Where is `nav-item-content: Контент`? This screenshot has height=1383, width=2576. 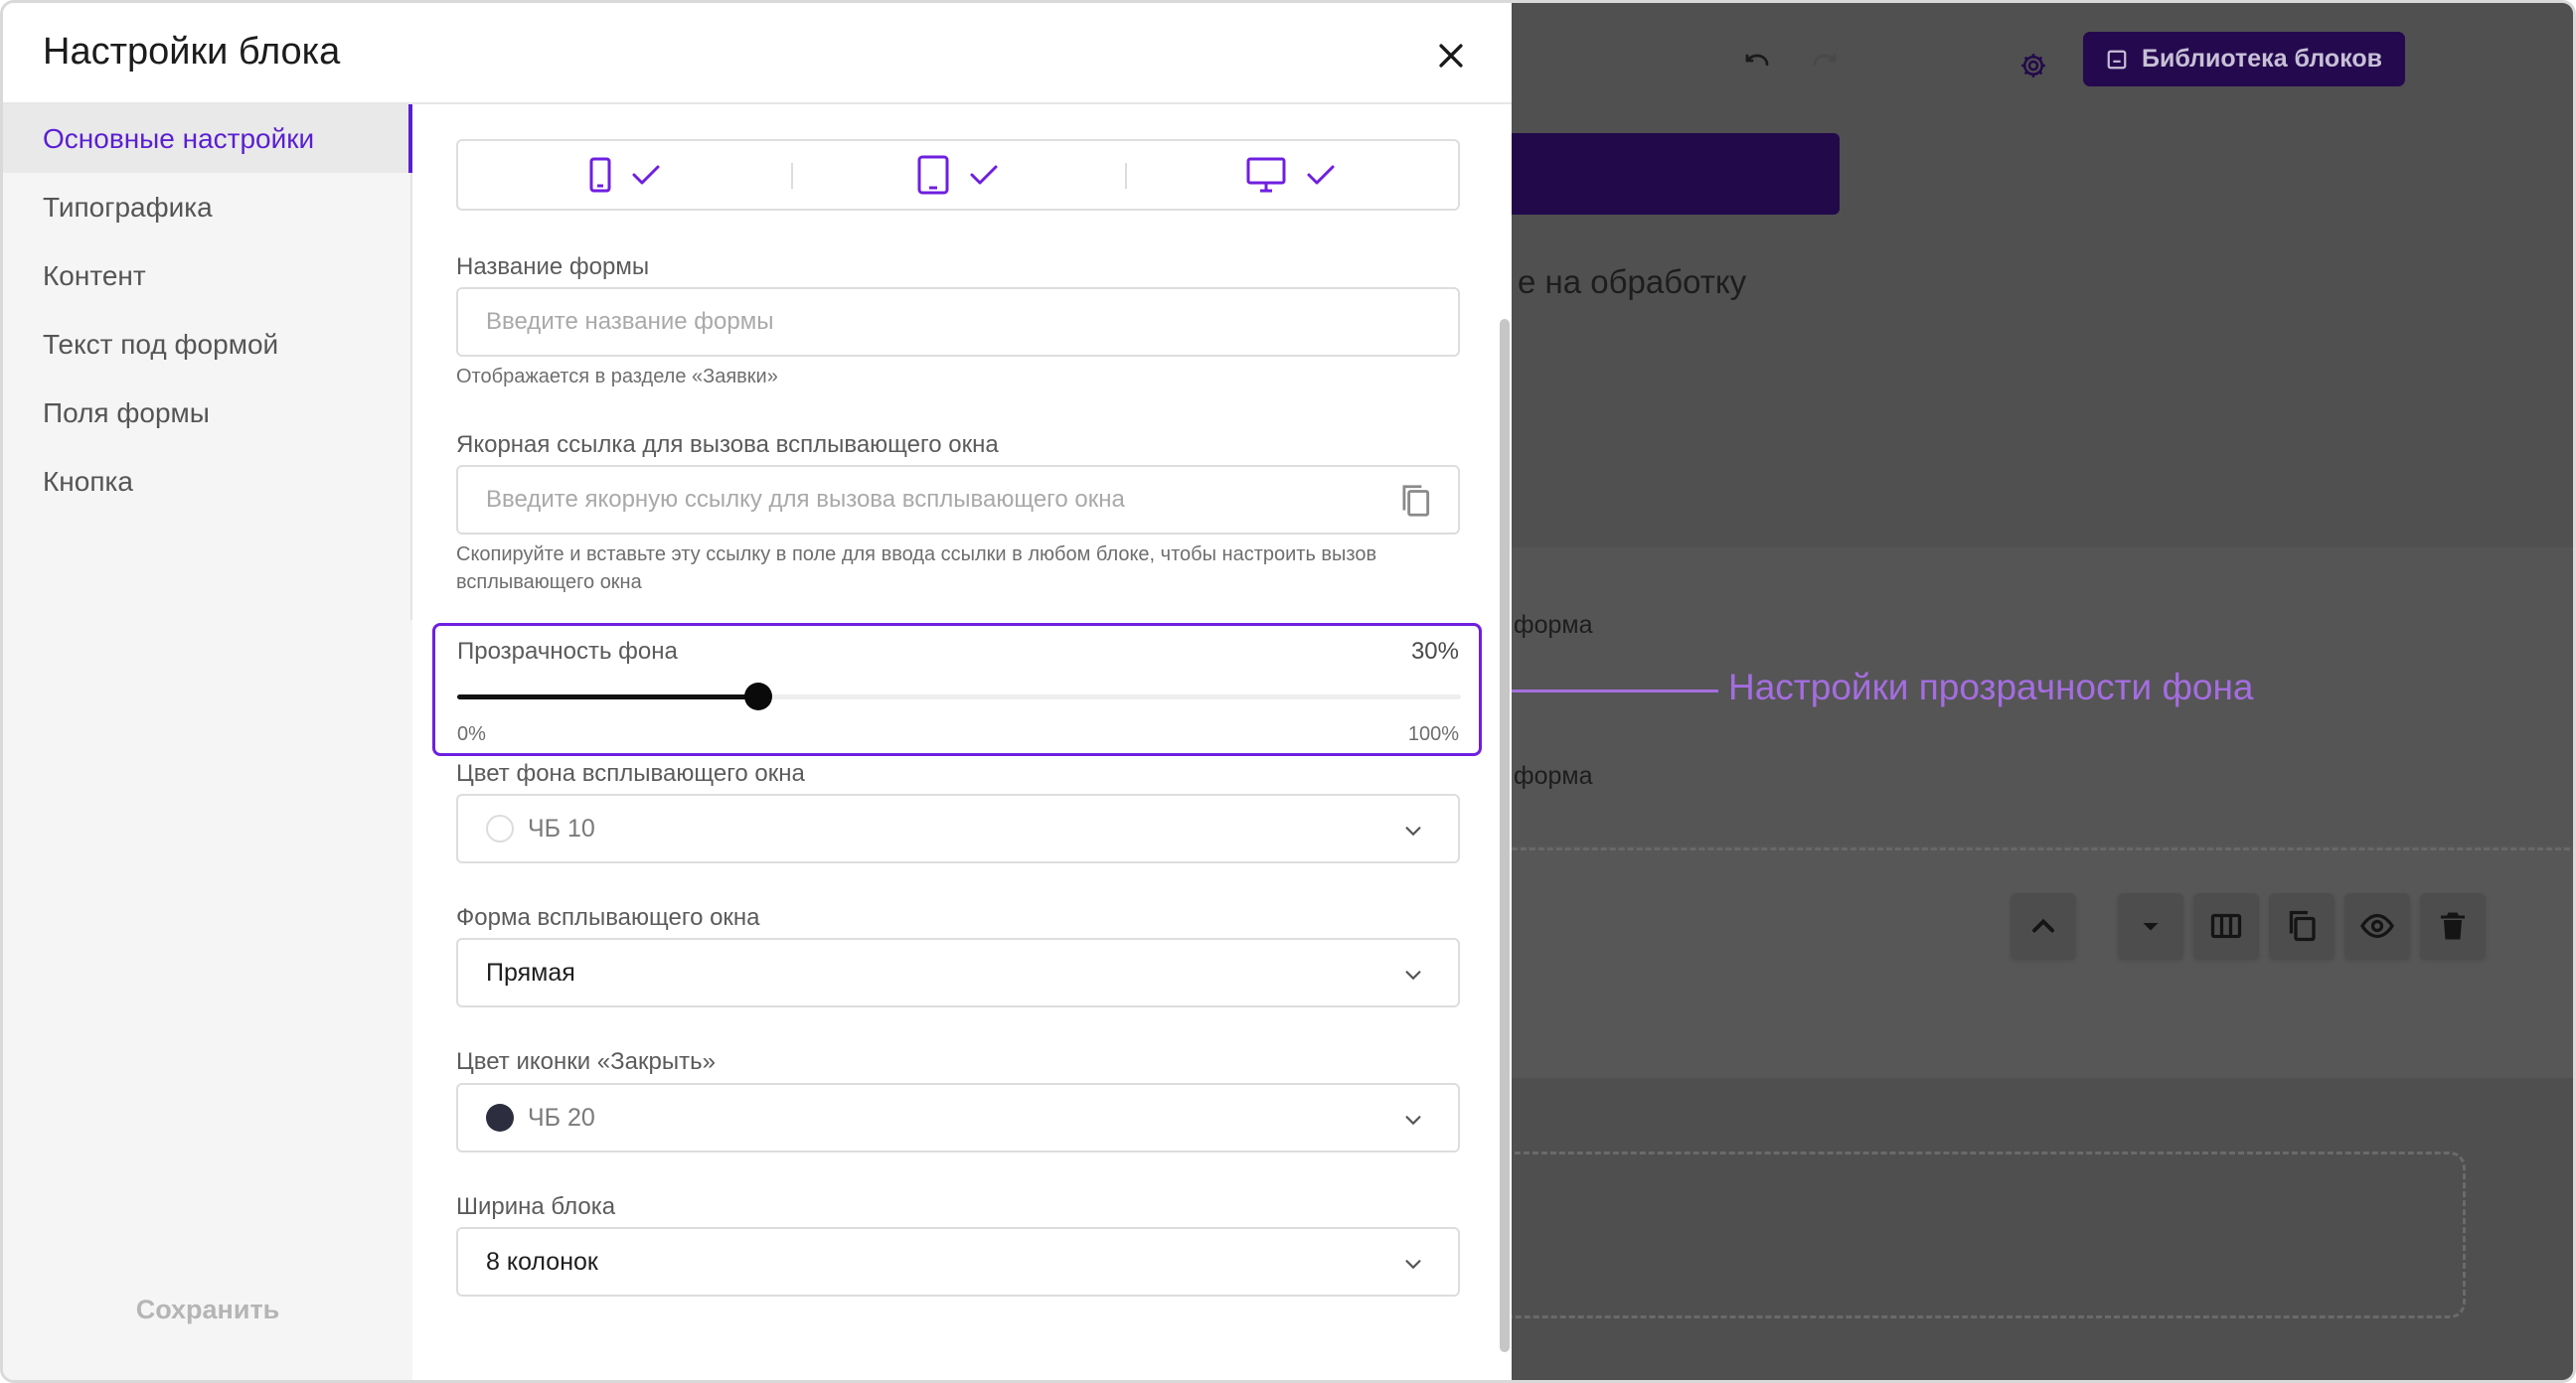 nav-item-content: Контент is located at coordinates (207, 276).